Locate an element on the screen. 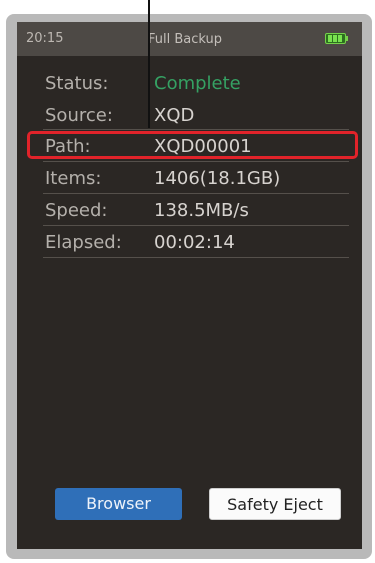  source-value: XQD is located at coordinates (174, 115).